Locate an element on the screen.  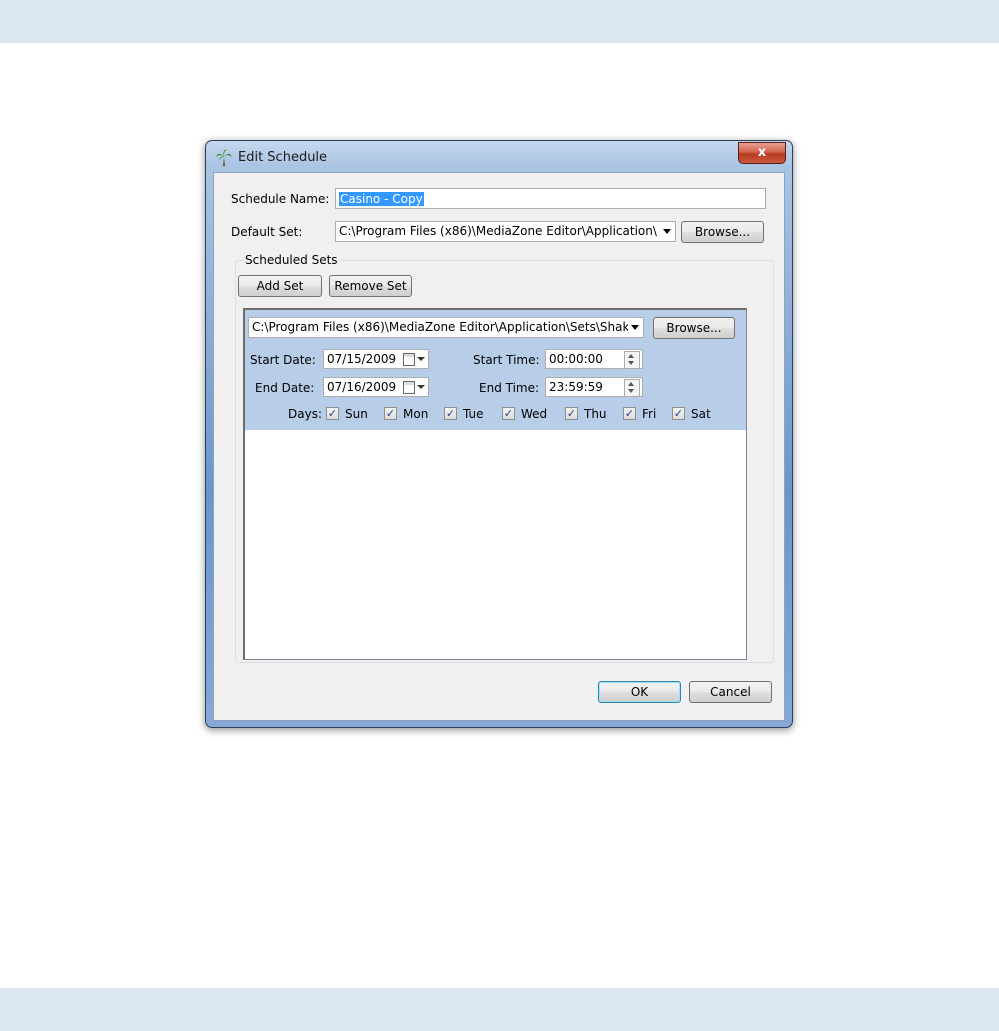
ok-button: OK is located at coordinates (639, 692).